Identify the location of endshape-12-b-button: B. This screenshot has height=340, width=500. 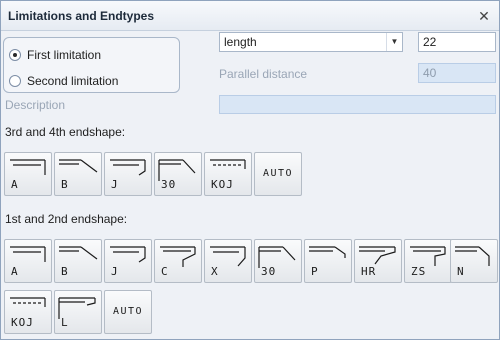
(78, 261).